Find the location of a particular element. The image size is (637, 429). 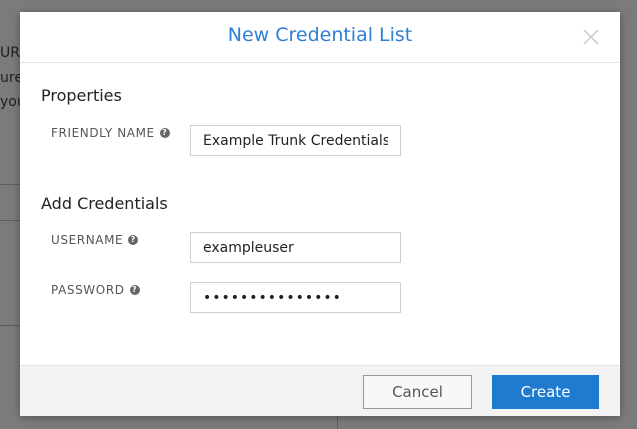

close-icon is located at coordinates (591, 37).